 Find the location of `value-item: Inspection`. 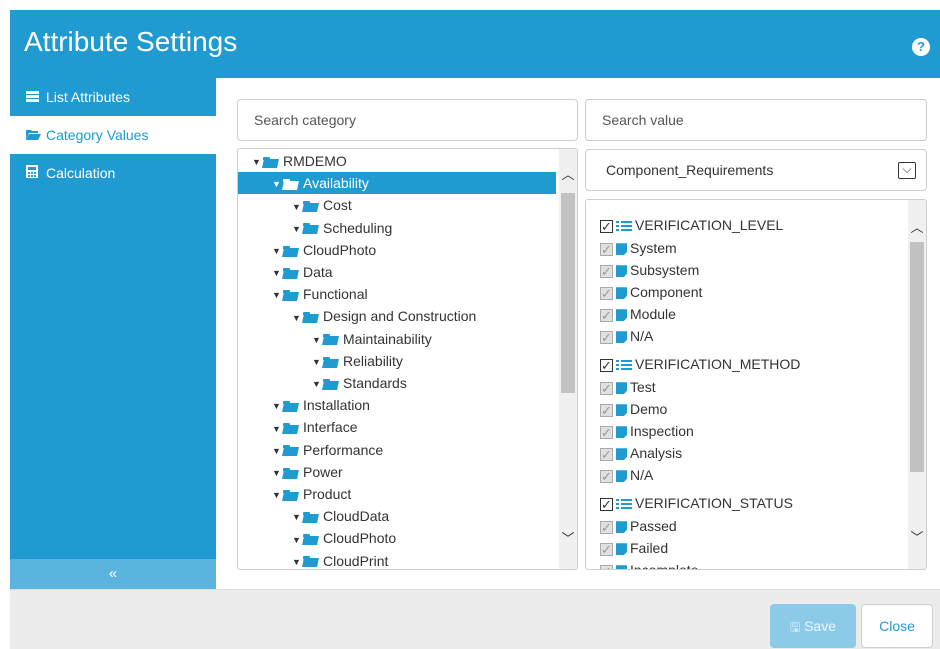

value-item: Inspection is located at coordinates (647, 432).